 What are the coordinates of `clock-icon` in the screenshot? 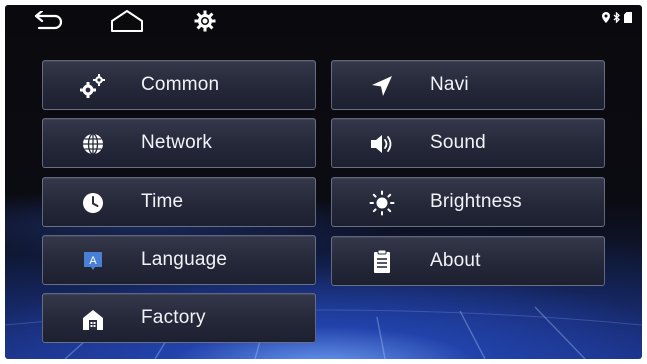 It's located at (93, 203).